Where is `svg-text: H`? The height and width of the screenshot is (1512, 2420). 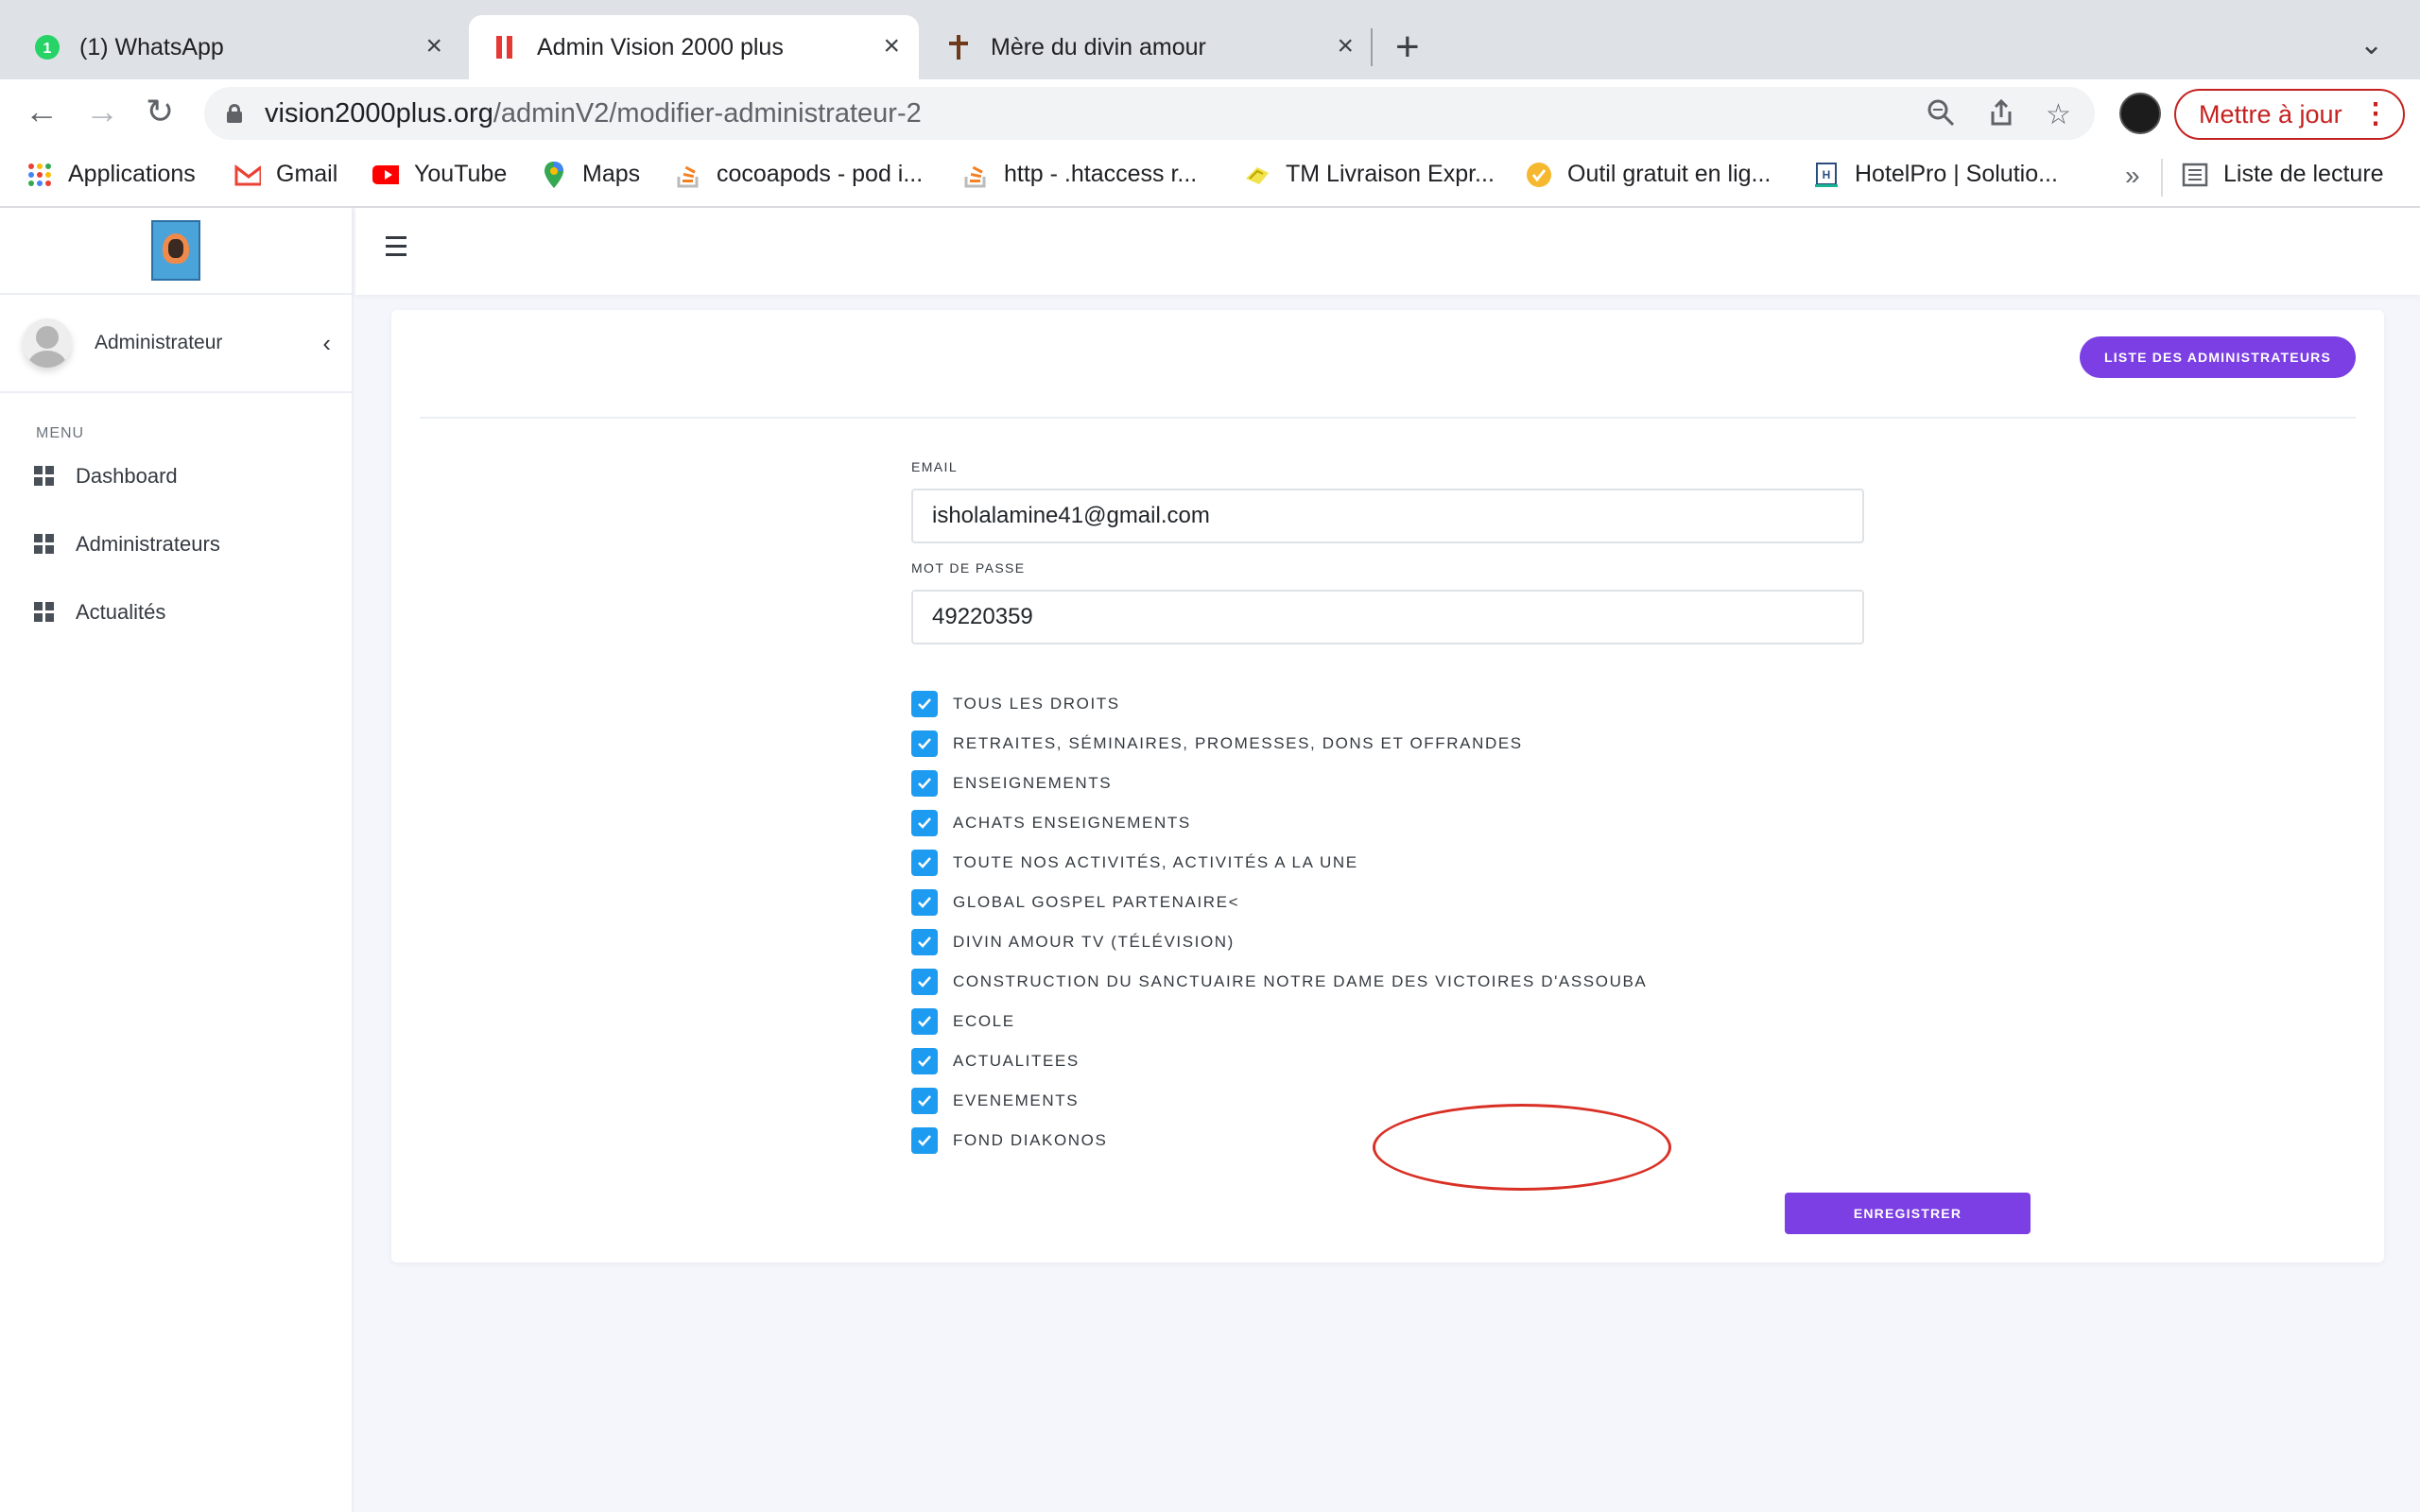 svg-text: H is located at coordinates (1827, 174).